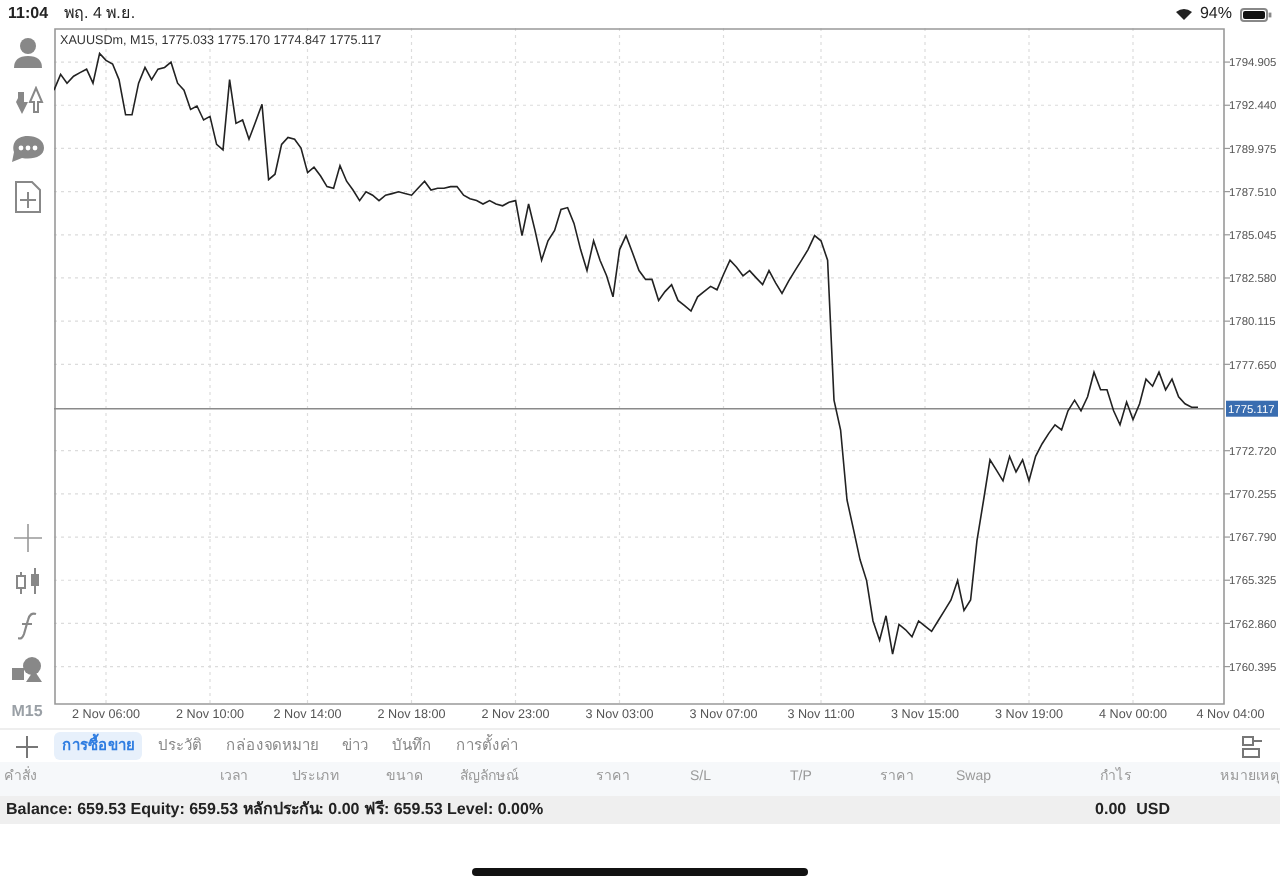  What do you see at coordinates (27, 538) in the screenshot?
I see `crosshair-icon` at bounding box center [27, 538].